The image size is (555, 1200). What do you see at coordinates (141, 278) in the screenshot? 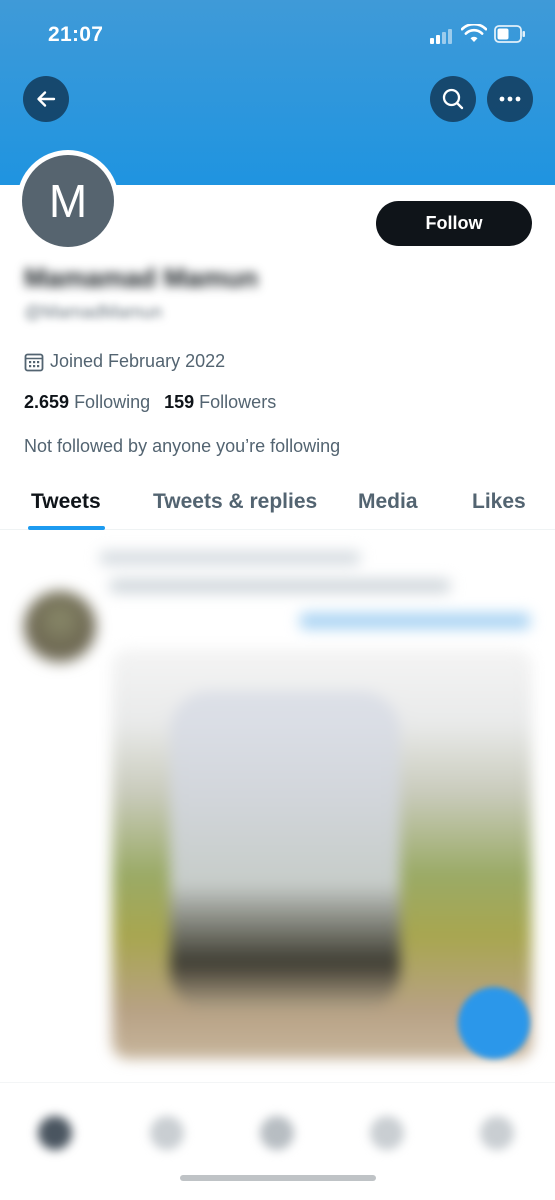
I see `display-name: Mamamad Mamun` at bounding box center [141, 278].